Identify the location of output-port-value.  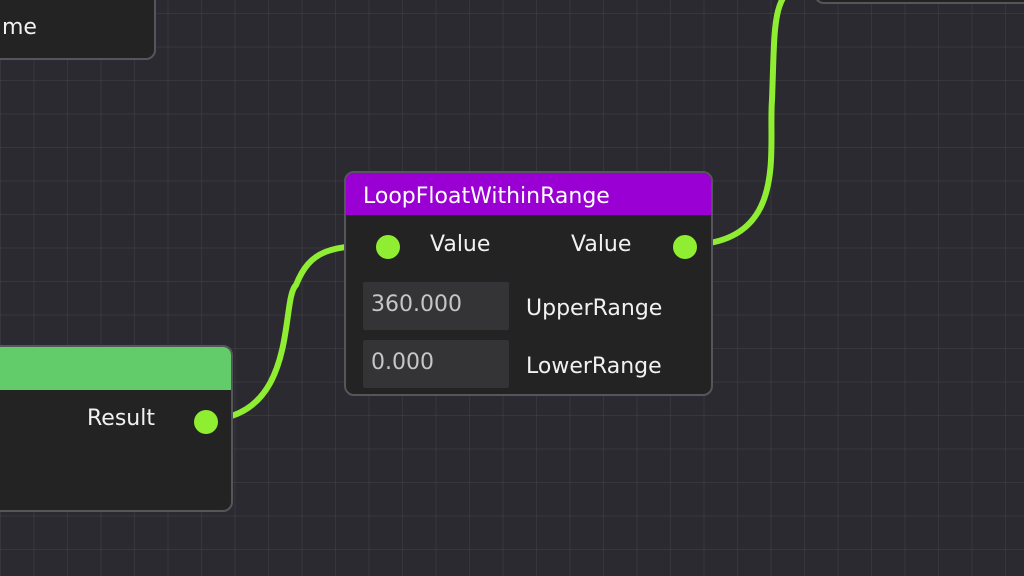
(685, 247).